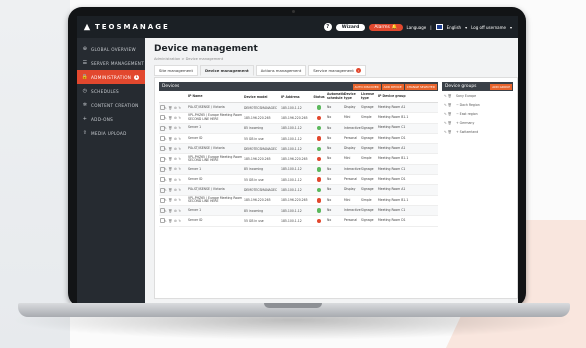  I want to click on globe-icon: ⊕, so click(85, 49).